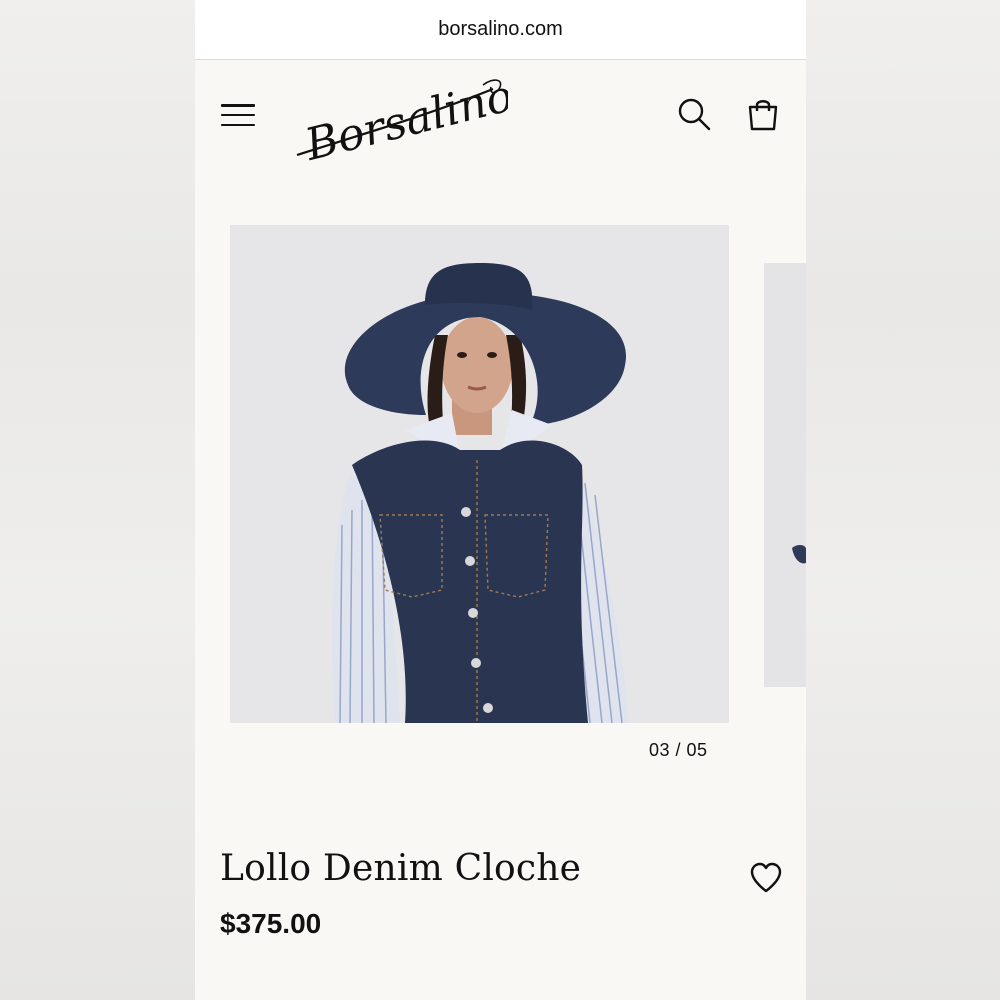 The width and height of the screenshot is (1000, 1000). I want to click on heart-icon, so click(766, 878).